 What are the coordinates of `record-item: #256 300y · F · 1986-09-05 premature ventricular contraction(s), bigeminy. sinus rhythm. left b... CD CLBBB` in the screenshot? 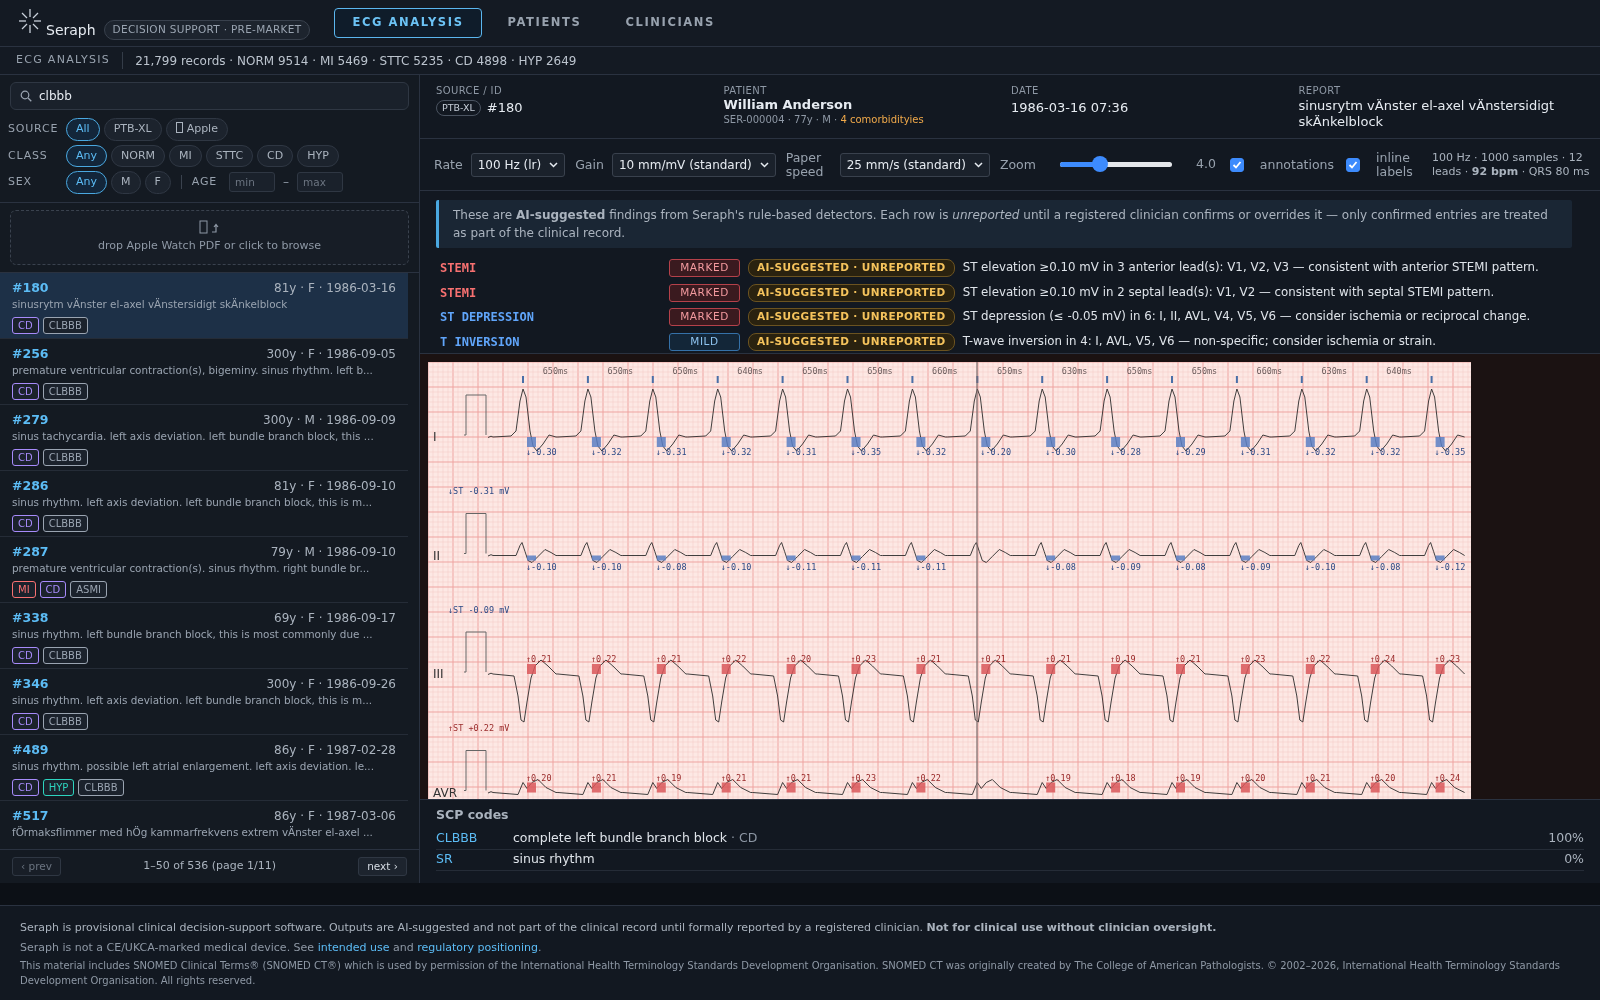 It's located at (204, 371).